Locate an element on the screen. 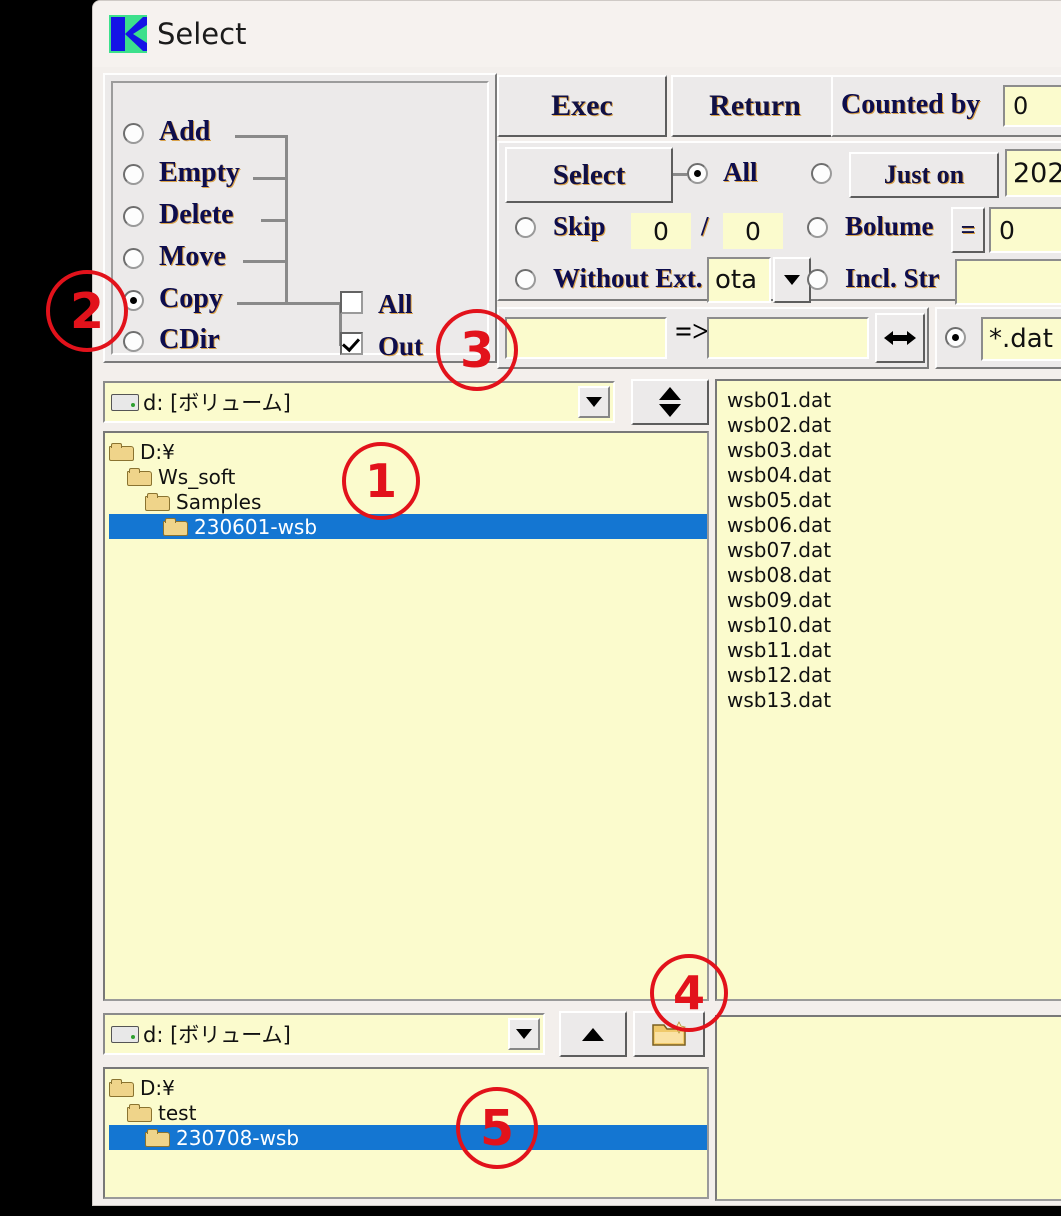 This screenshot has height=1216, width=1061. label-move: Move is located at coordinates (192, 256).